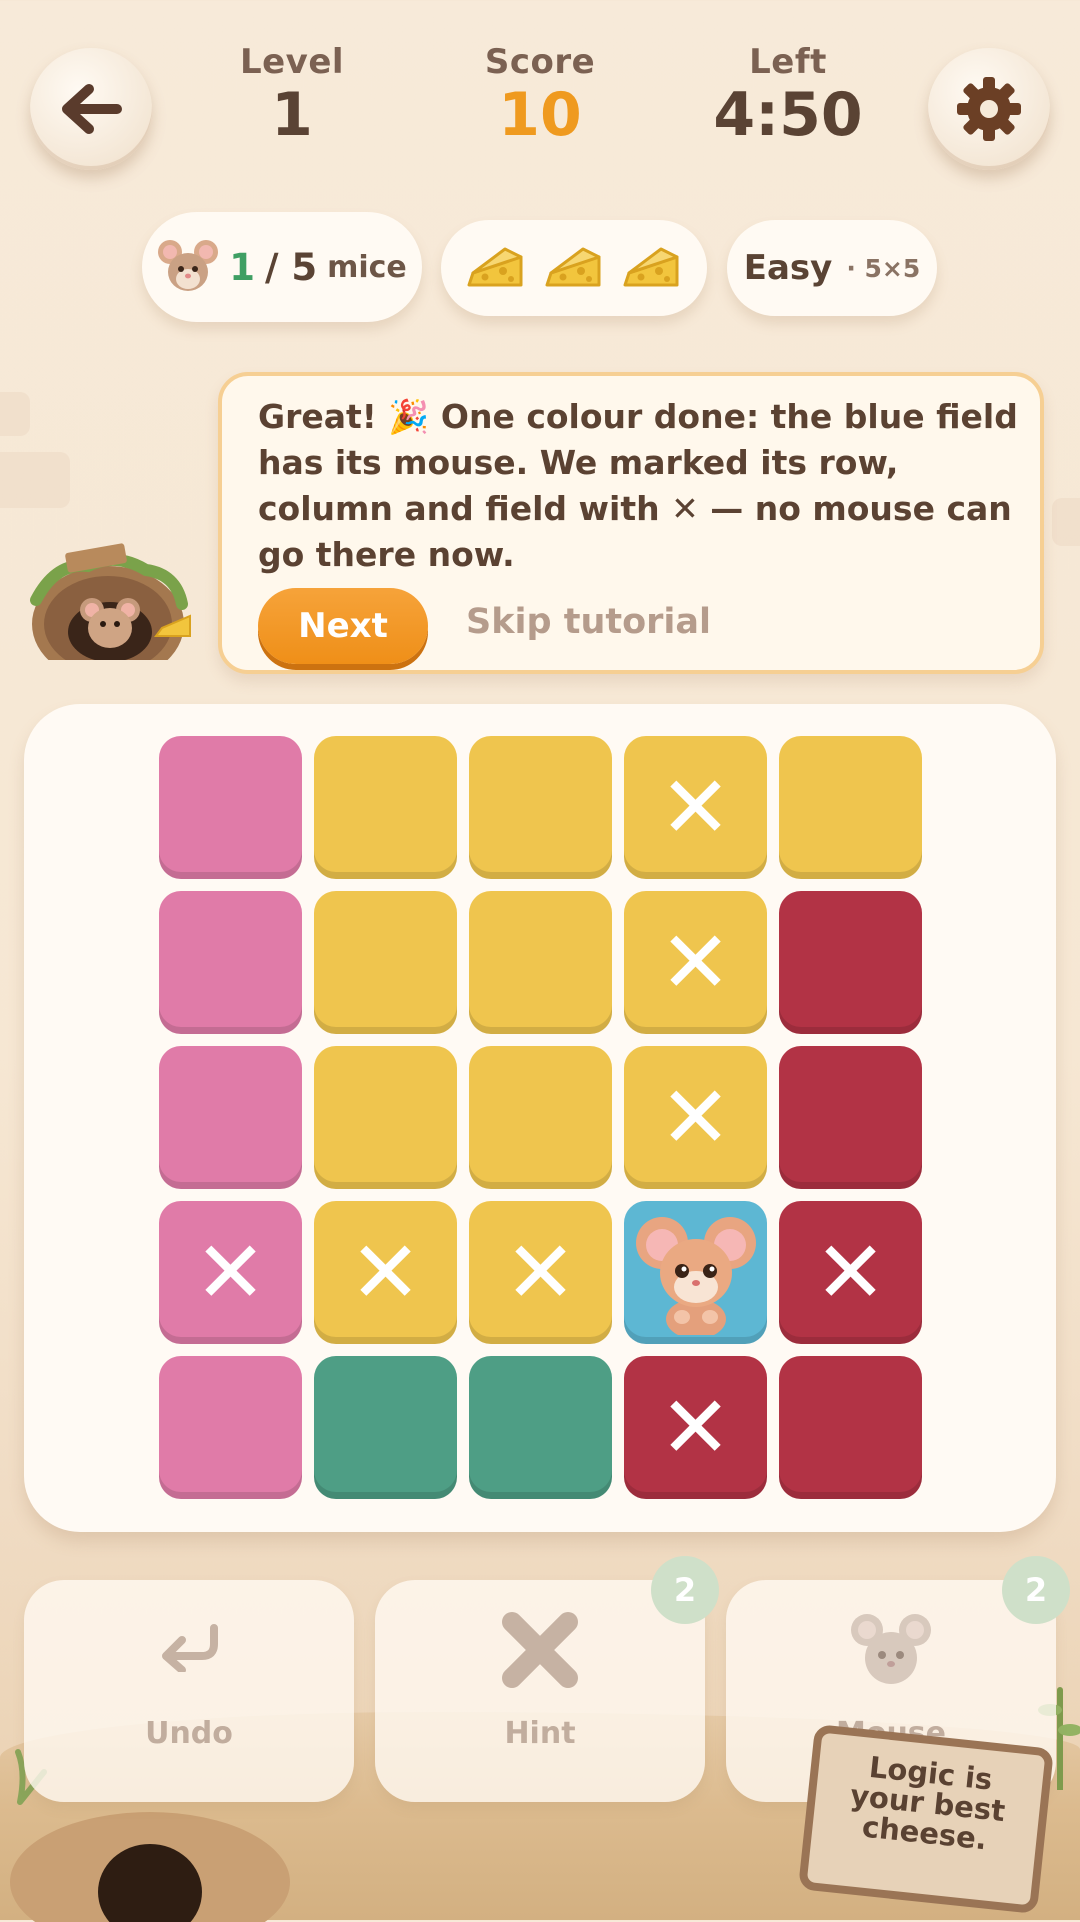  Describe the element at coordinates (190, 1648) in the screenshot. I see `undo-arrow-icon` at that location.